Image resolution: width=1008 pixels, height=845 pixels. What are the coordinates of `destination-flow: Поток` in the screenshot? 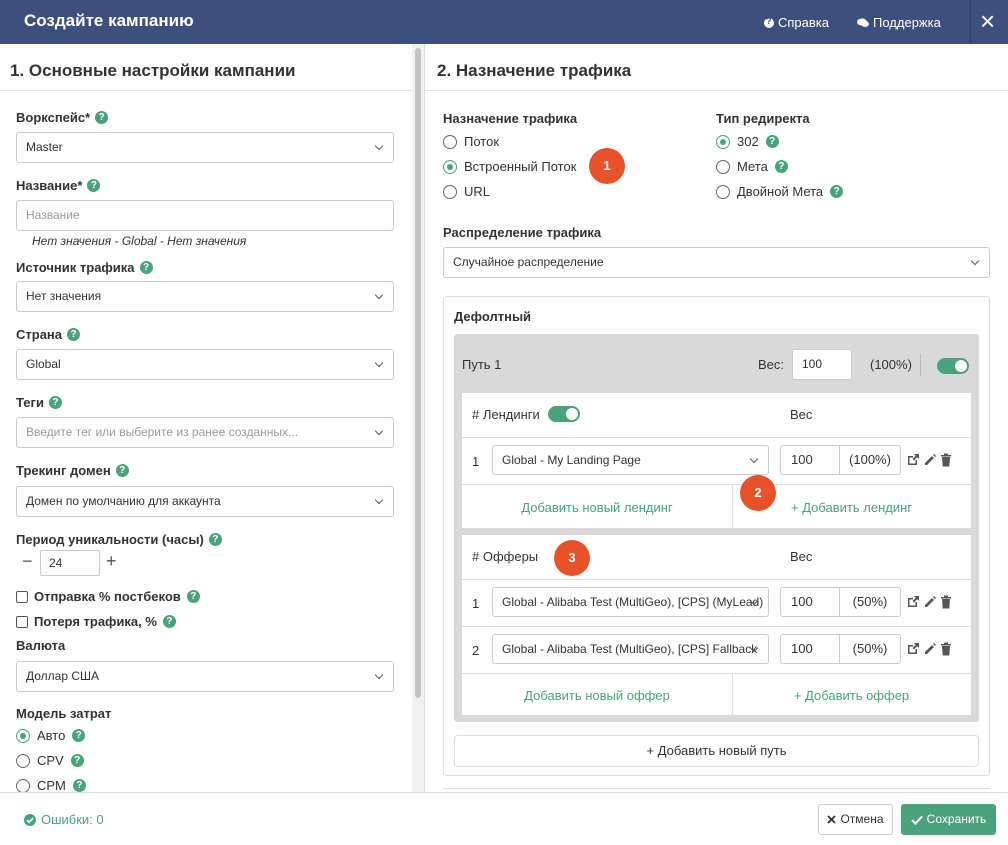 It's located at (471, 141).